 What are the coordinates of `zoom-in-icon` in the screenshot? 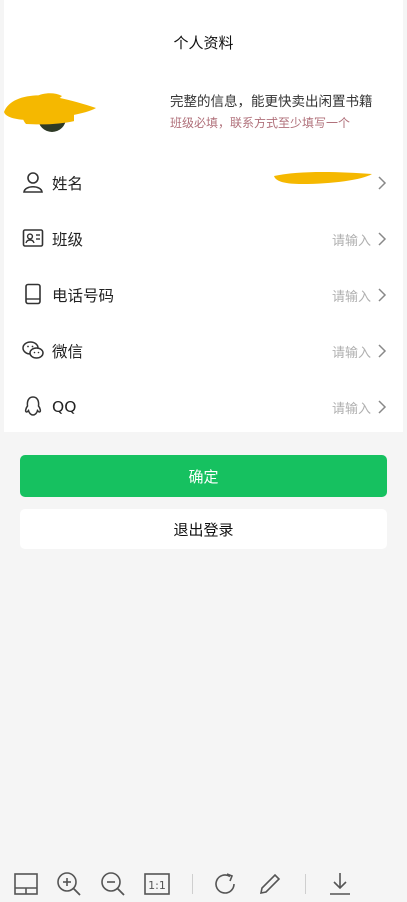 It's located at (69, 884).